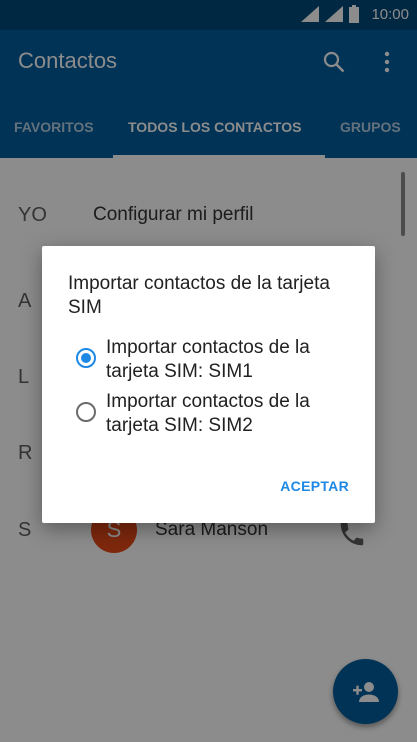  Describe the element at coordinates (86, 358) in the screenshot. I see `radio-sim1` at that location.